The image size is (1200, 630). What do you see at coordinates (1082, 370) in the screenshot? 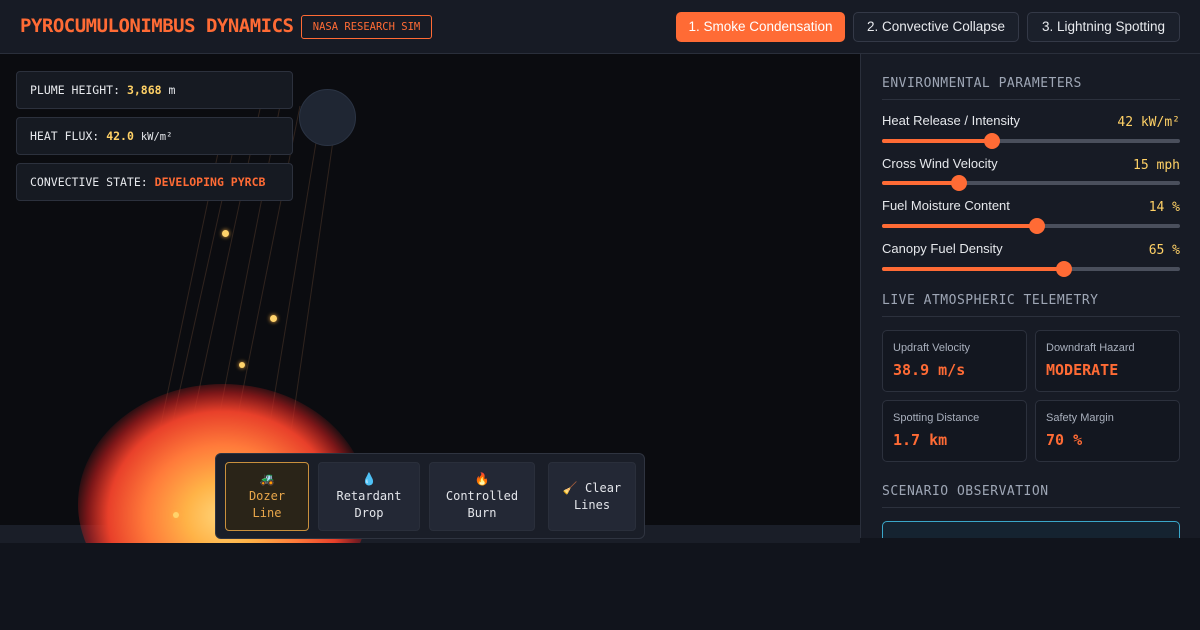
I see `card-value: MODERATE` at bounding box center [1082, 370].